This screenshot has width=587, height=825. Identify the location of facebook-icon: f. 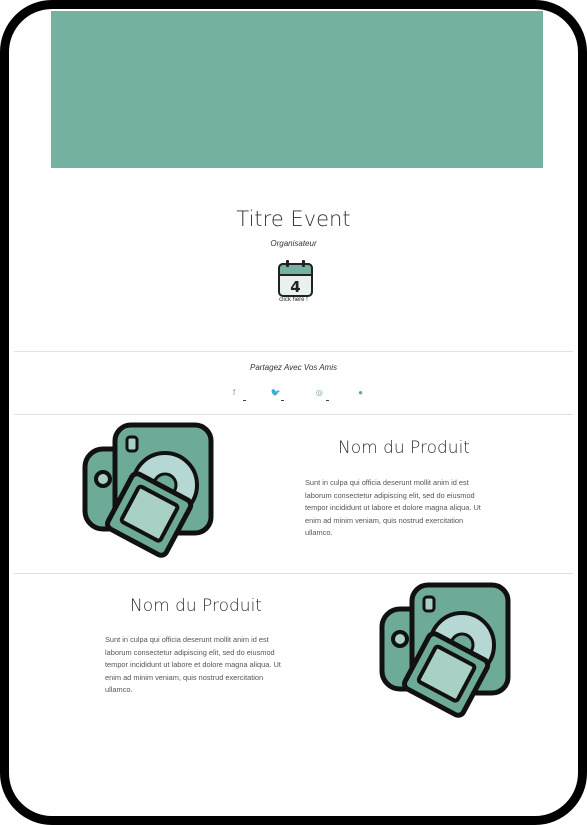
(239, 394).